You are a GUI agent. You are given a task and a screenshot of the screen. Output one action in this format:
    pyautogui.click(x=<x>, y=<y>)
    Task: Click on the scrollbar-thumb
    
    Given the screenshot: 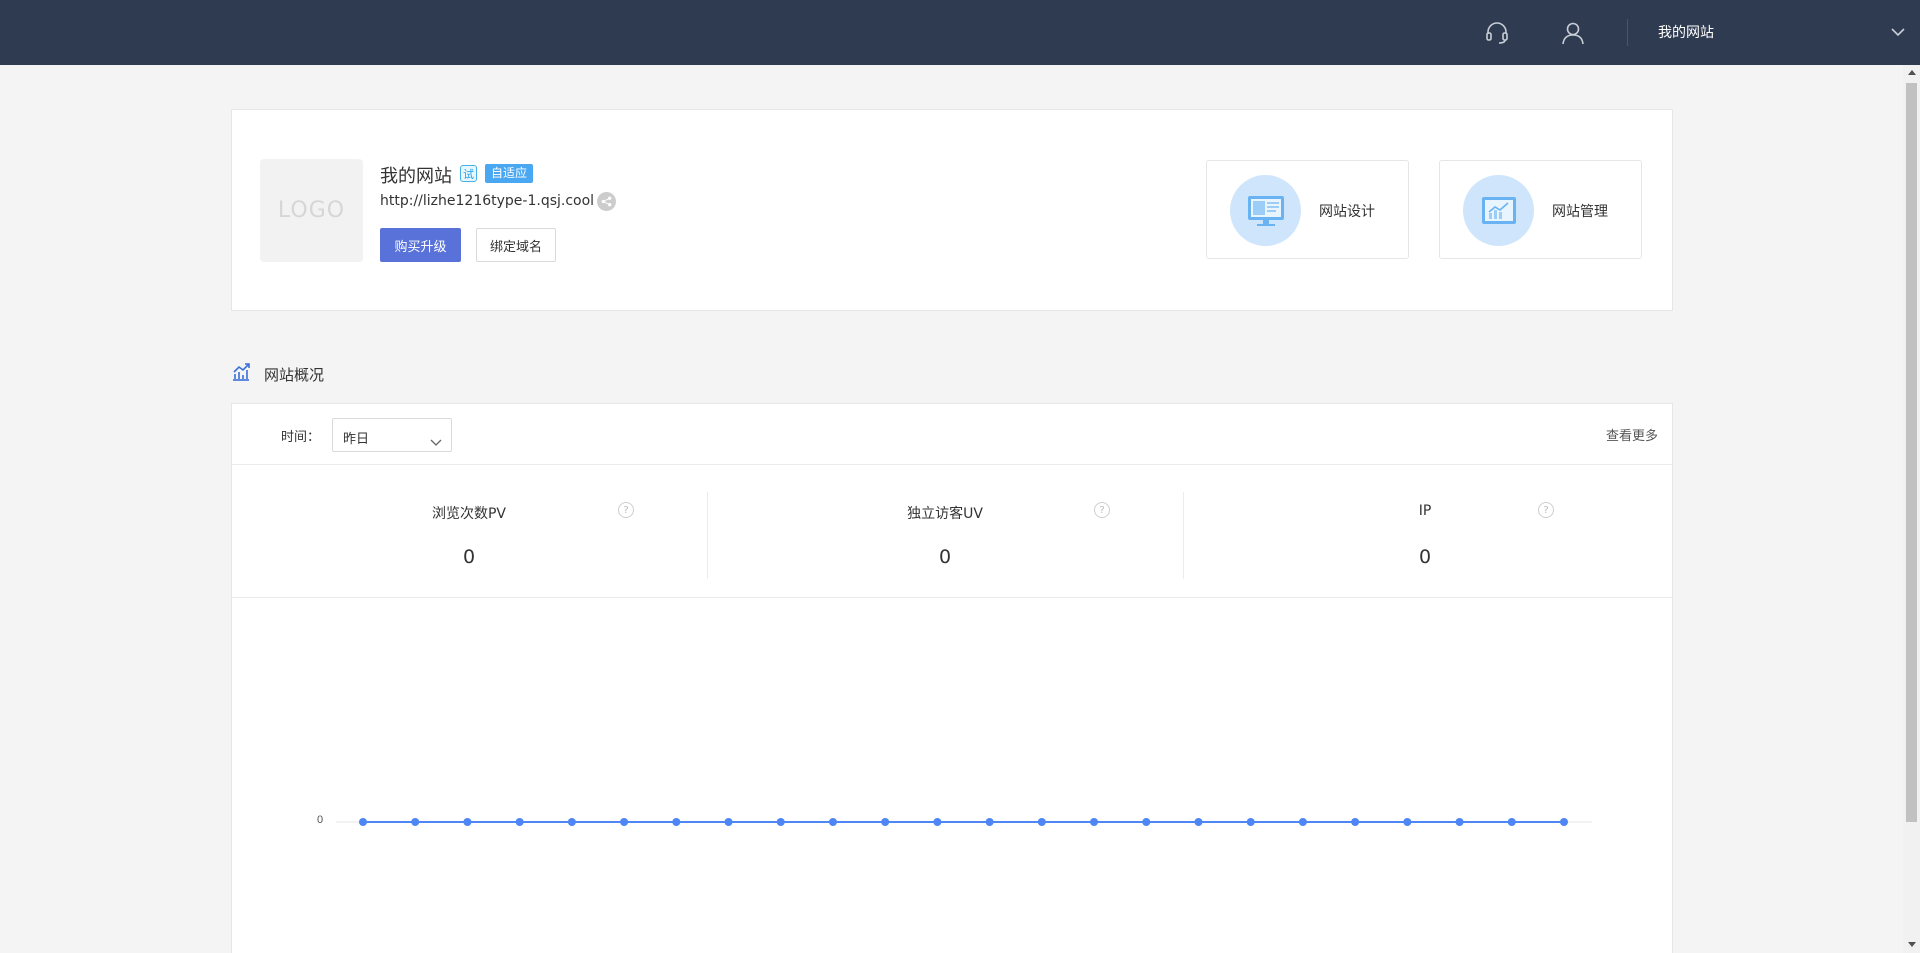 What is the action you would take?
    pyautogui.click(x=1911, y=452)
    